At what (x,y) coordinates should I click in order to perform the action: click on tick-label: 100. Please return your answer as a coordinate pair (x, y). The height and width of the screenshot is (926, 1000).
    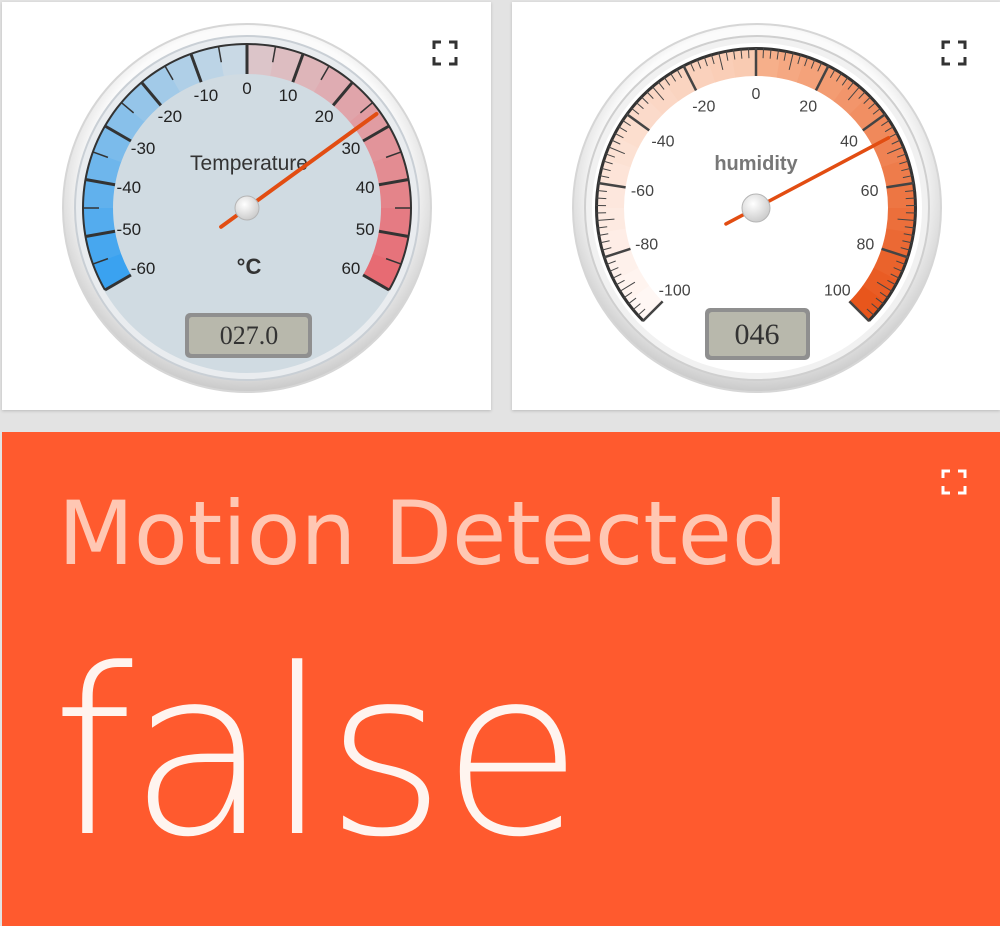
    Looking at the image, I should click on (837, 290).